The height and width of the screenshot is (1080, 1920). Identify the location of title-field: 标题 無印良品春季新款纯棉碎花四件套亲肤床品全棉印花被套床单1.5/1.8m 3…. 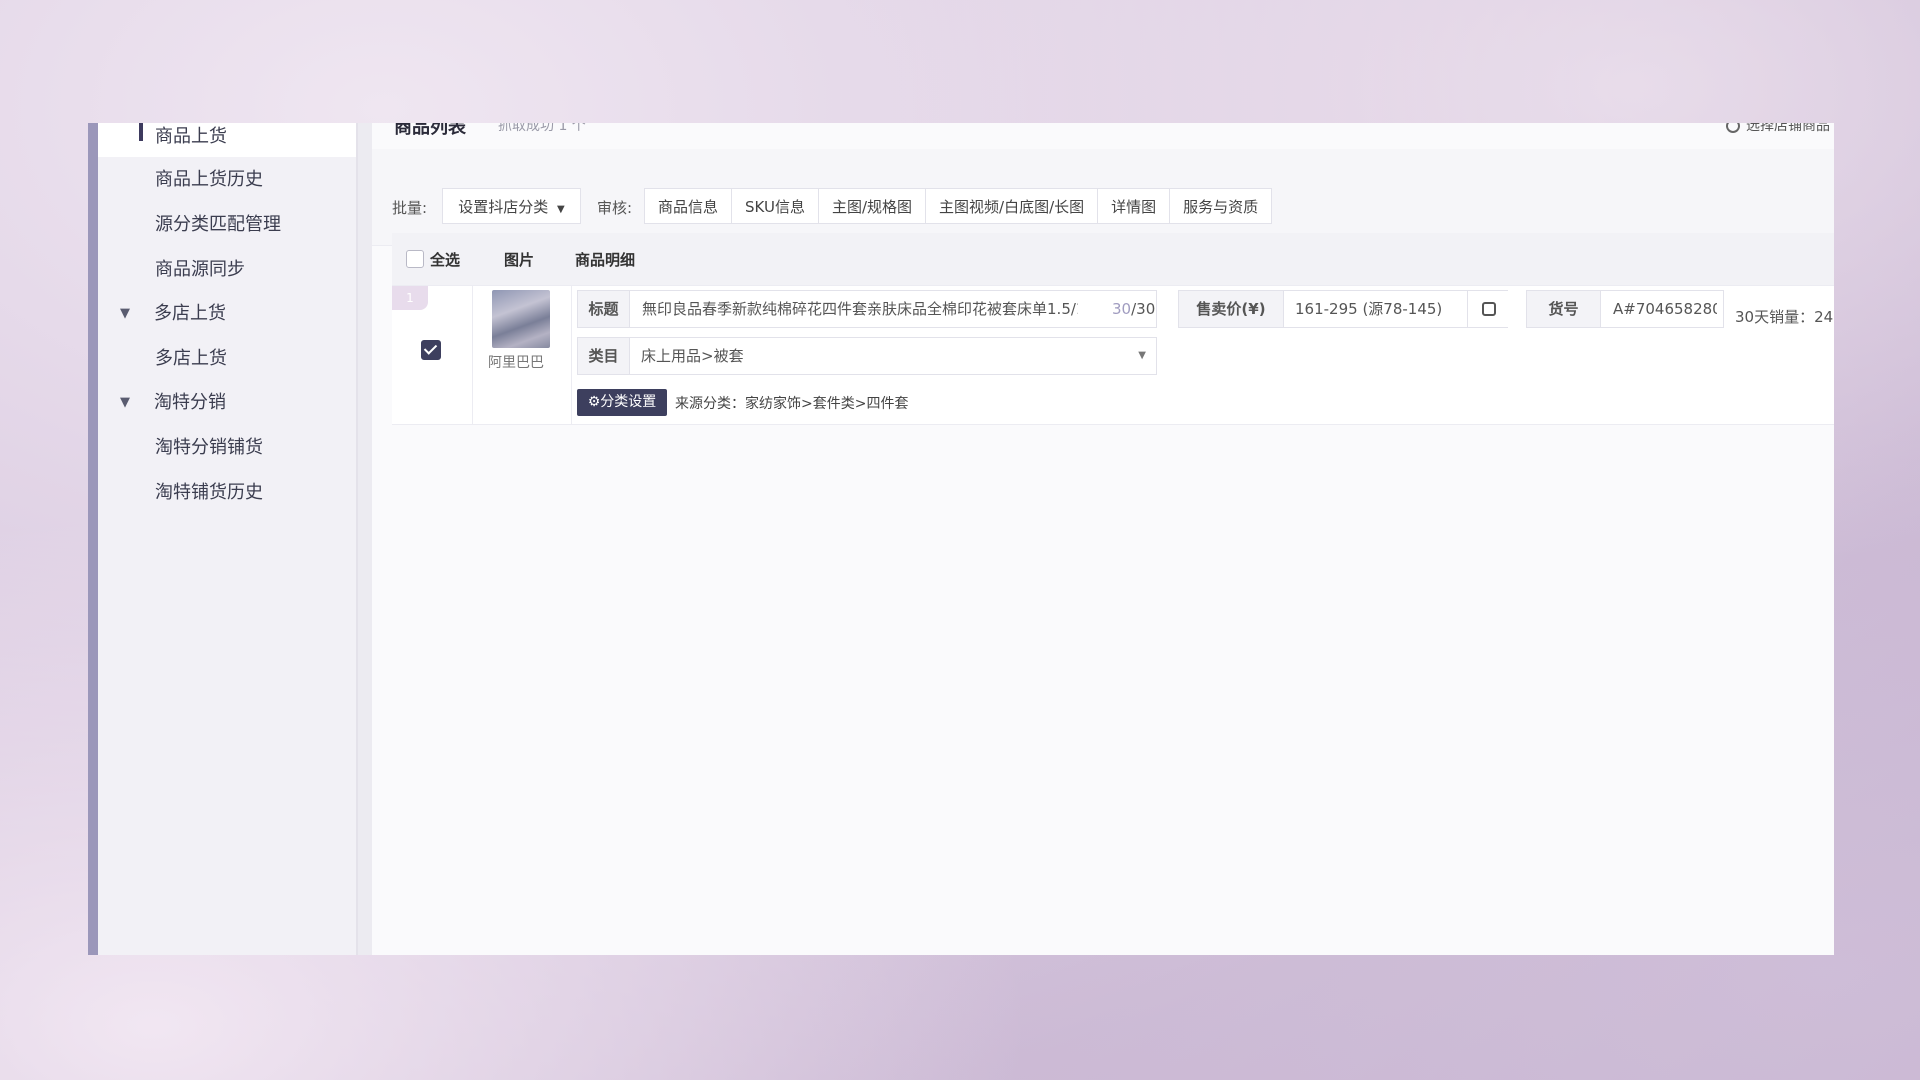
(867, 309).